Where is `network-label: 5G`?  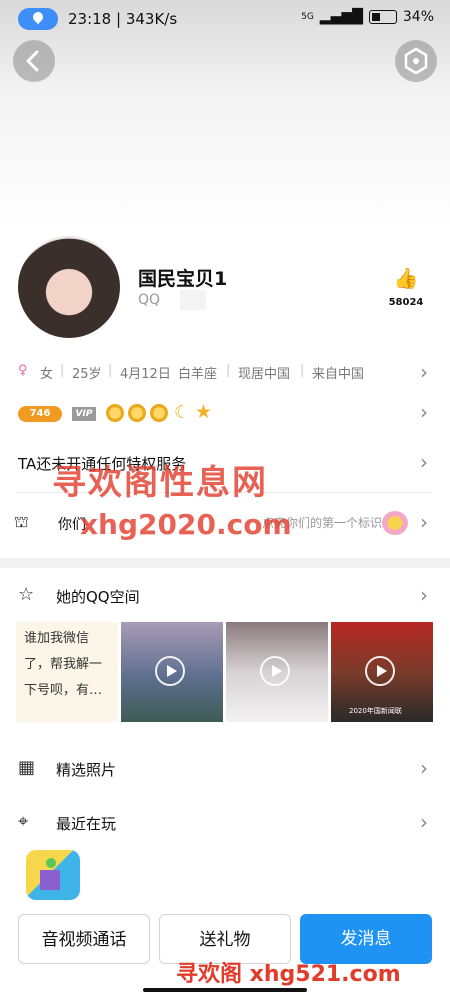
network-label: 5G is located at coordinates (307, 17).